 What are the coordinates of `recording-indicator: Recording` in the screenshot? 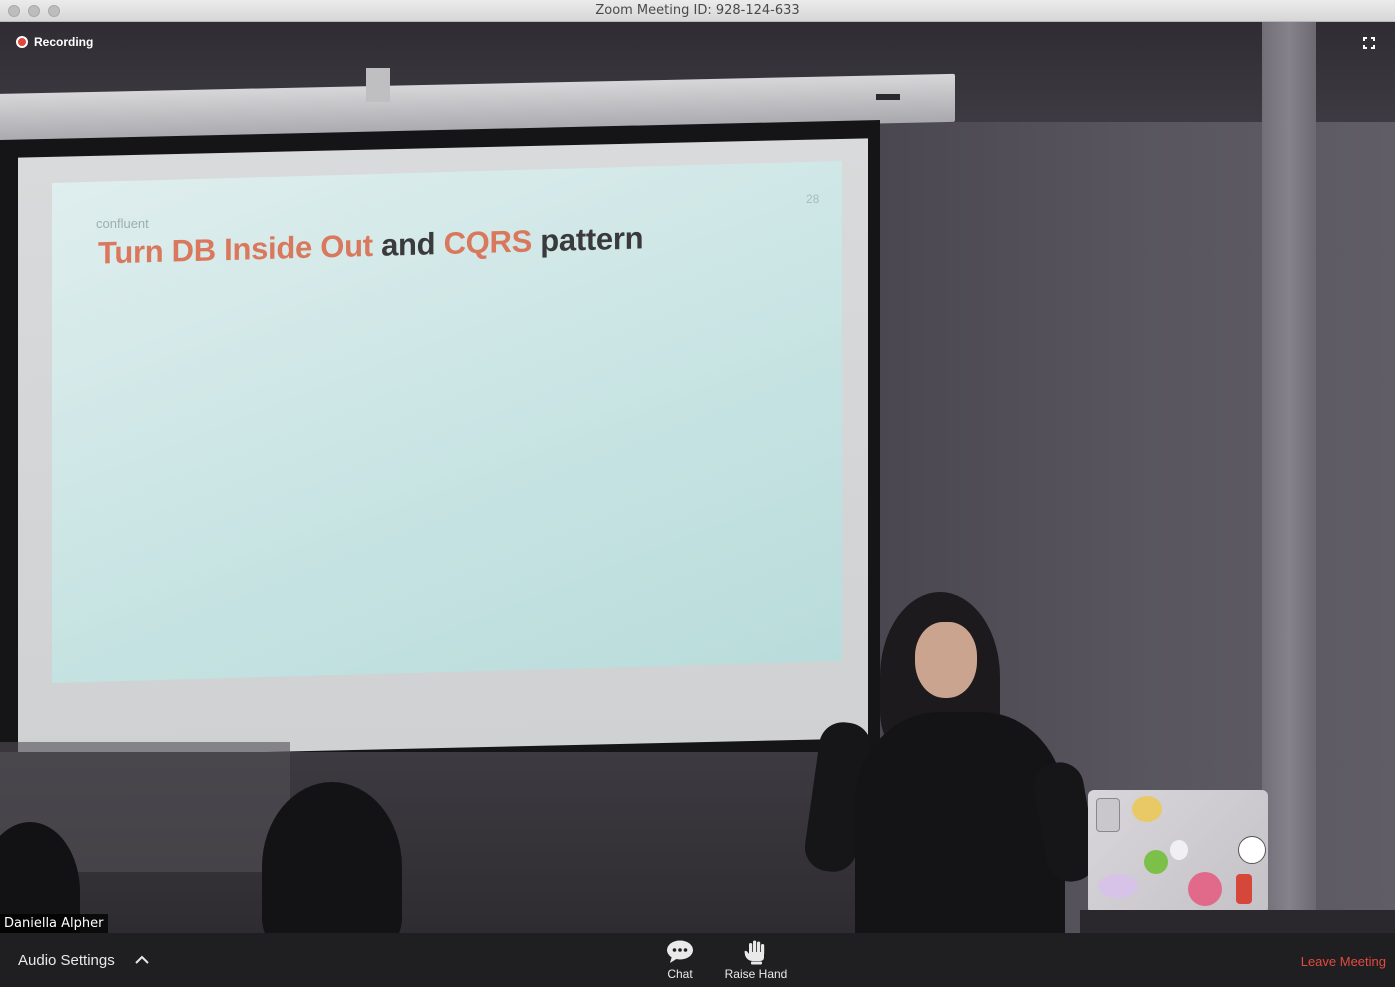 It's located at (54, 42).